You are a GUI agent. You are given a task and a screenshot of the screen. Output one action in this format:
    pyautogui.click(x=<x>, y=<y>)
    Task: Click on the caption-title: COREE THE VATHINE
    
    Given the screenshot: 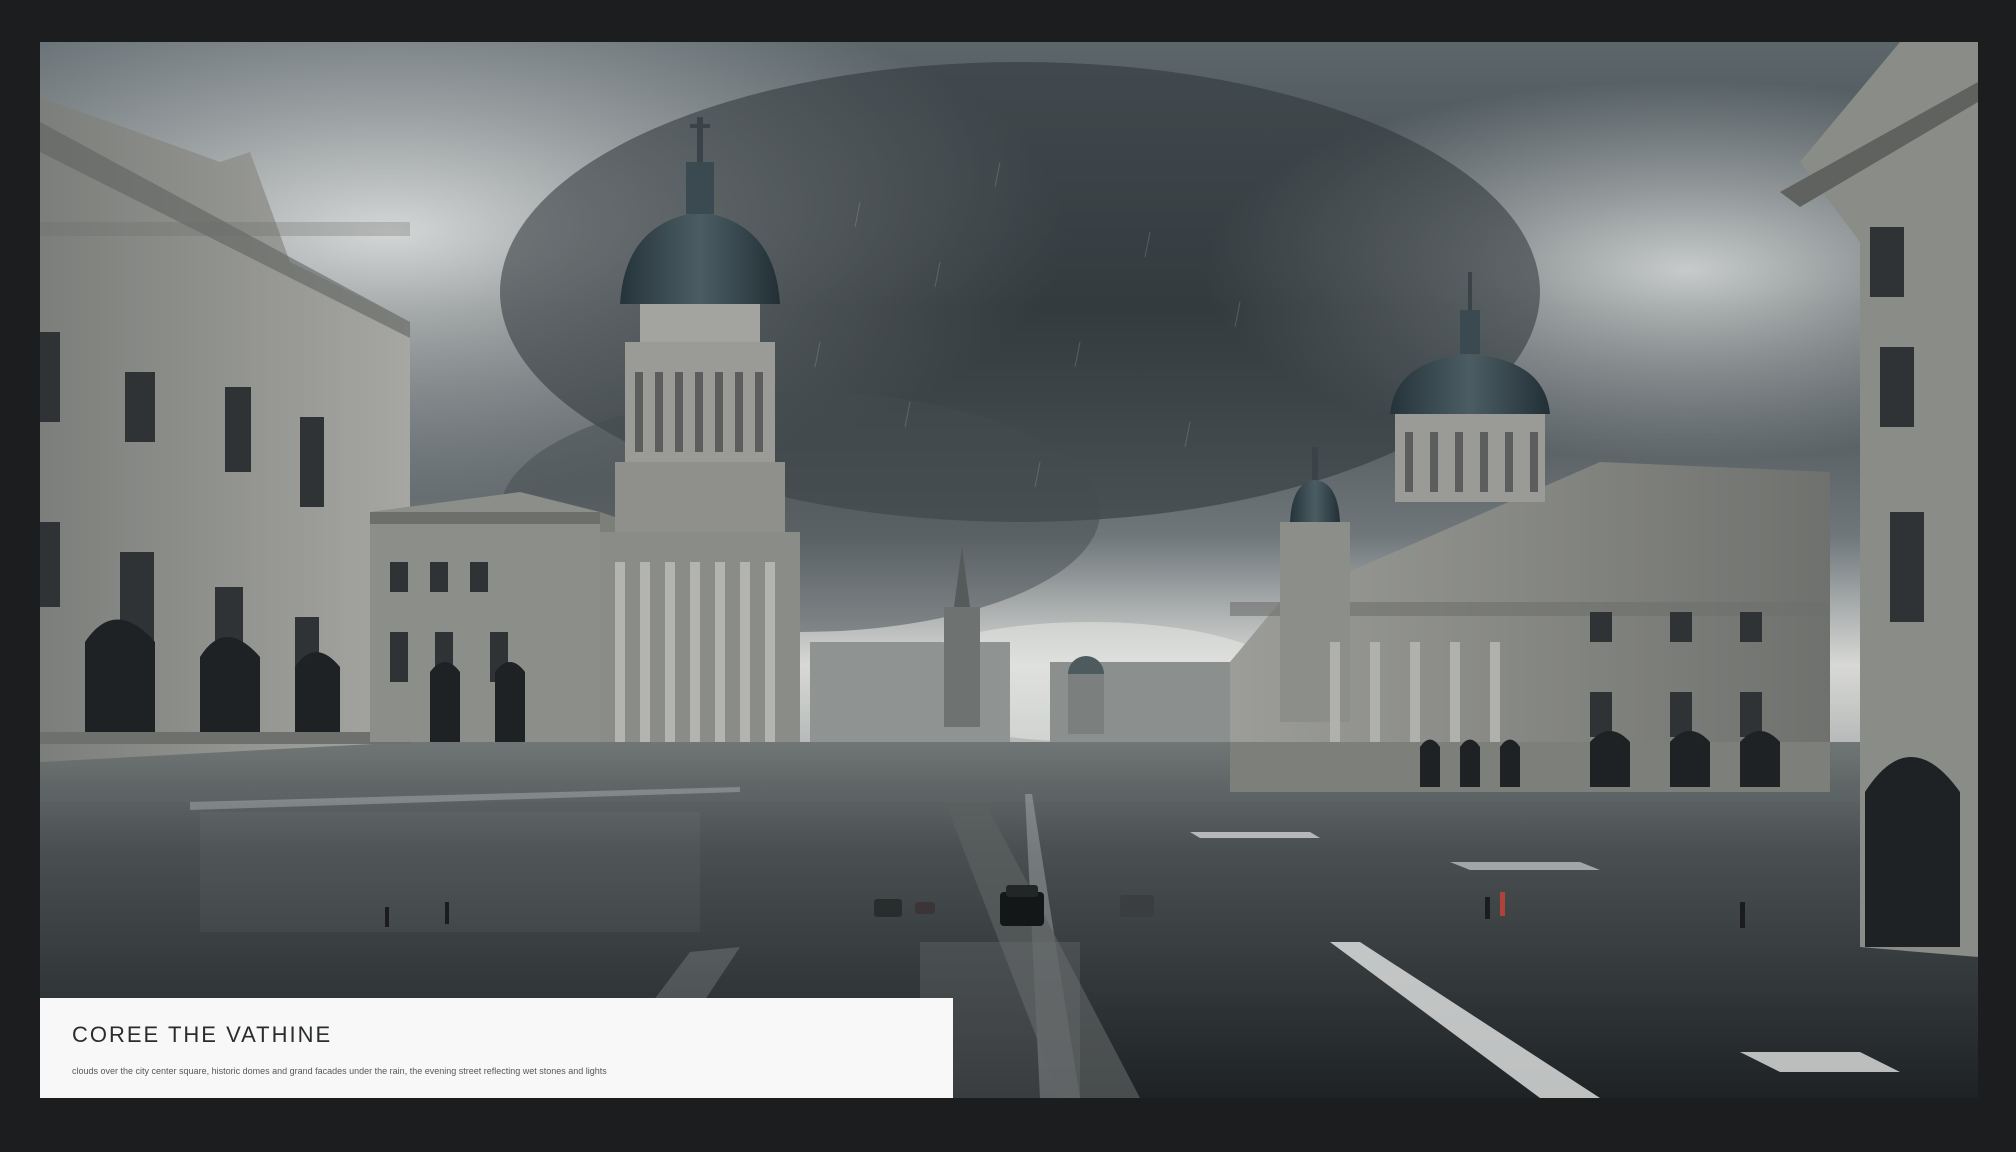 What is the action you would take?
    pyautogui.click(x=202, y=1034)
    